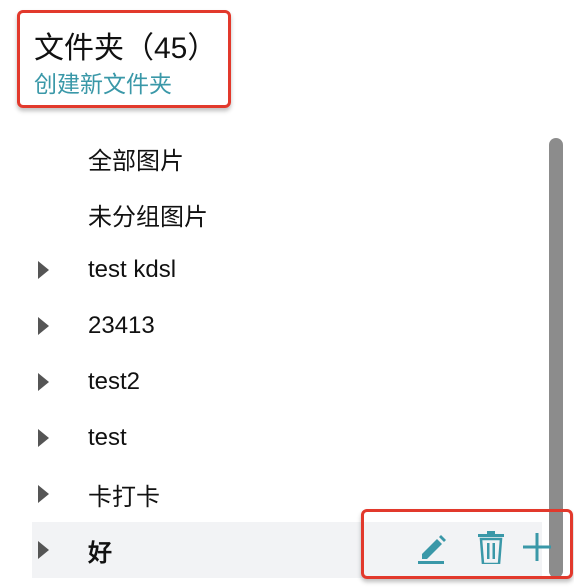  What do you see at coordinates (467, 544) in the screenshot?
I see `folder-actions-highlight` at bounding box center [467, 544].